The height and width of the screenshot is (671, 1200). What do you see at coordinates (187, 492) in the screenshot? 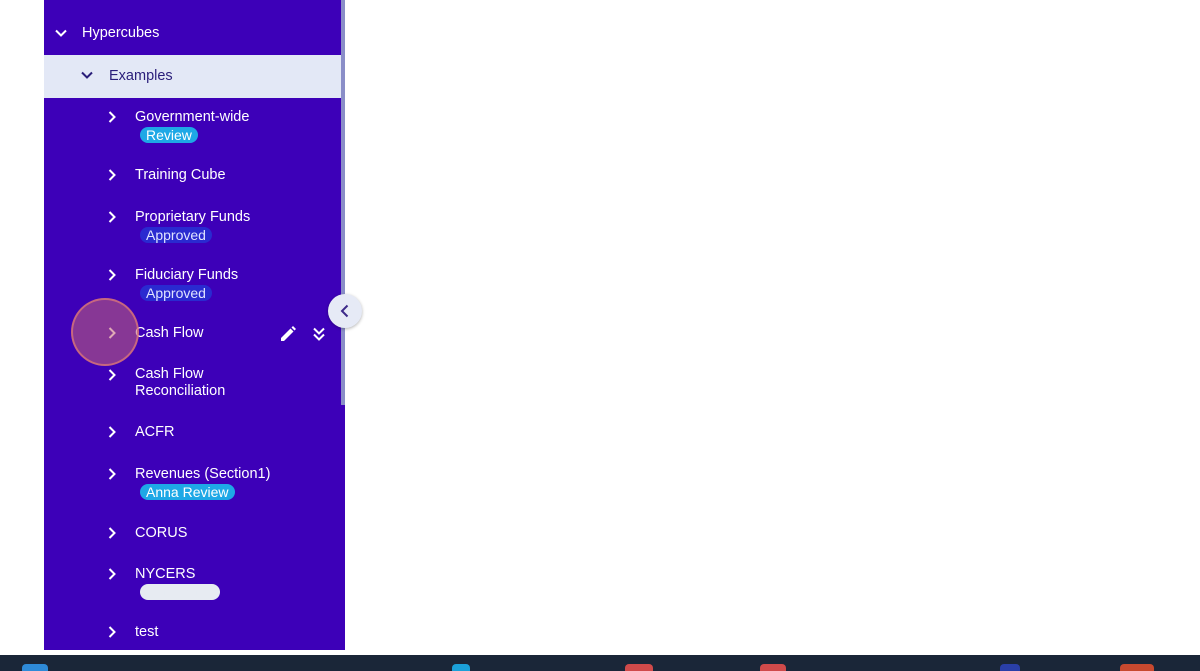
I see `status-badge: Anna Review` at bounding box center [187, 492].